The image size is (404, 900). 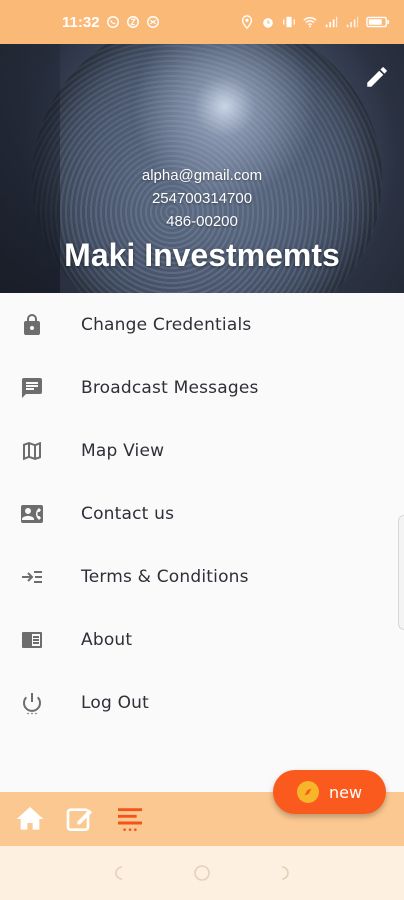 I want to click on nav-home-button, so click(x=30, y=819).